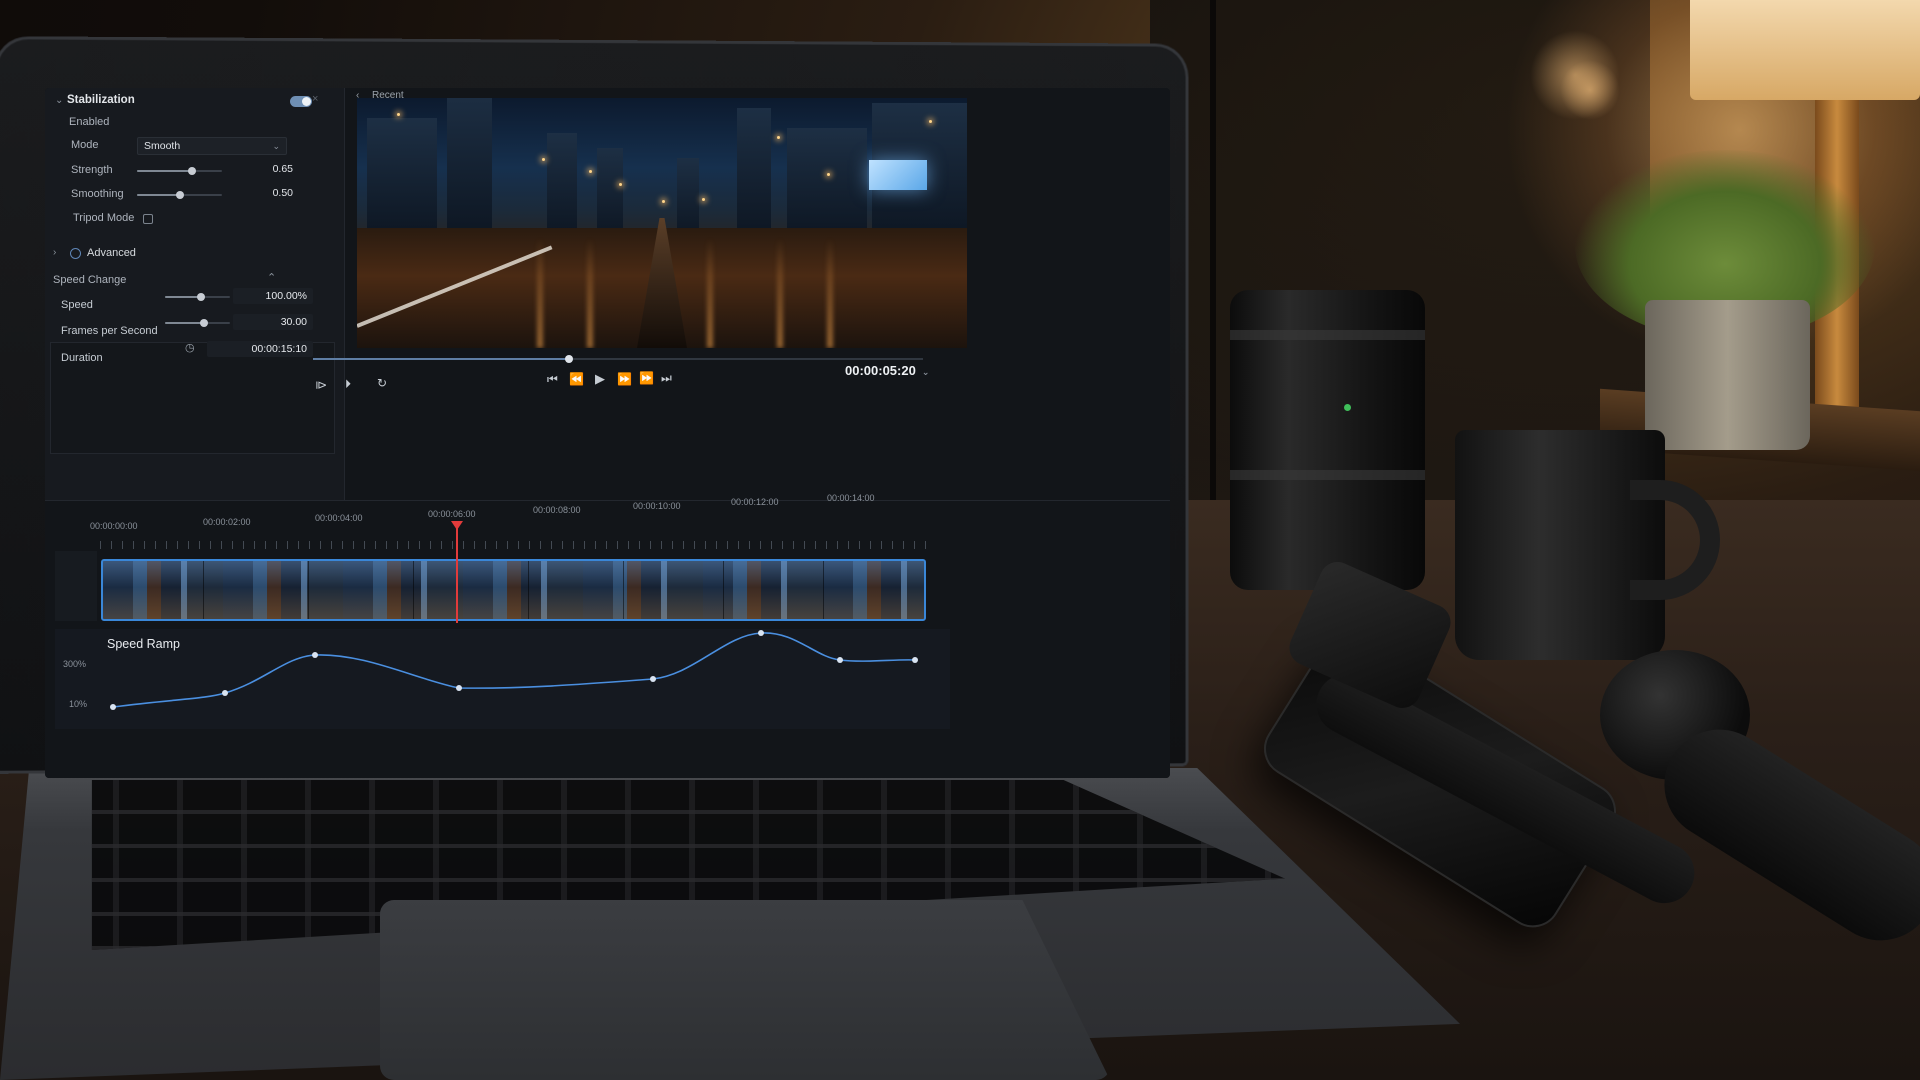  Describe the element at coordinates (514, 670) in the screenshot. I see `ramp-curve-path` at that location.